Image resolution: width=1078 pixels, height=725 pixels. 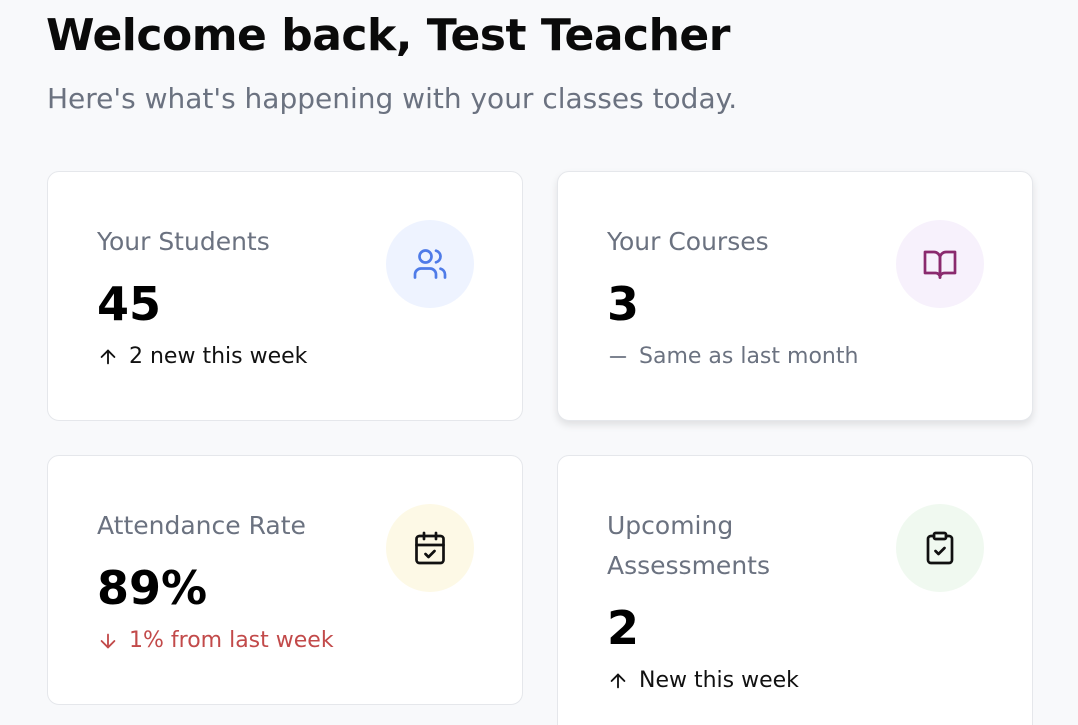 I want to click on stat-trend: 2 new this week, so click(x=202, y=357).